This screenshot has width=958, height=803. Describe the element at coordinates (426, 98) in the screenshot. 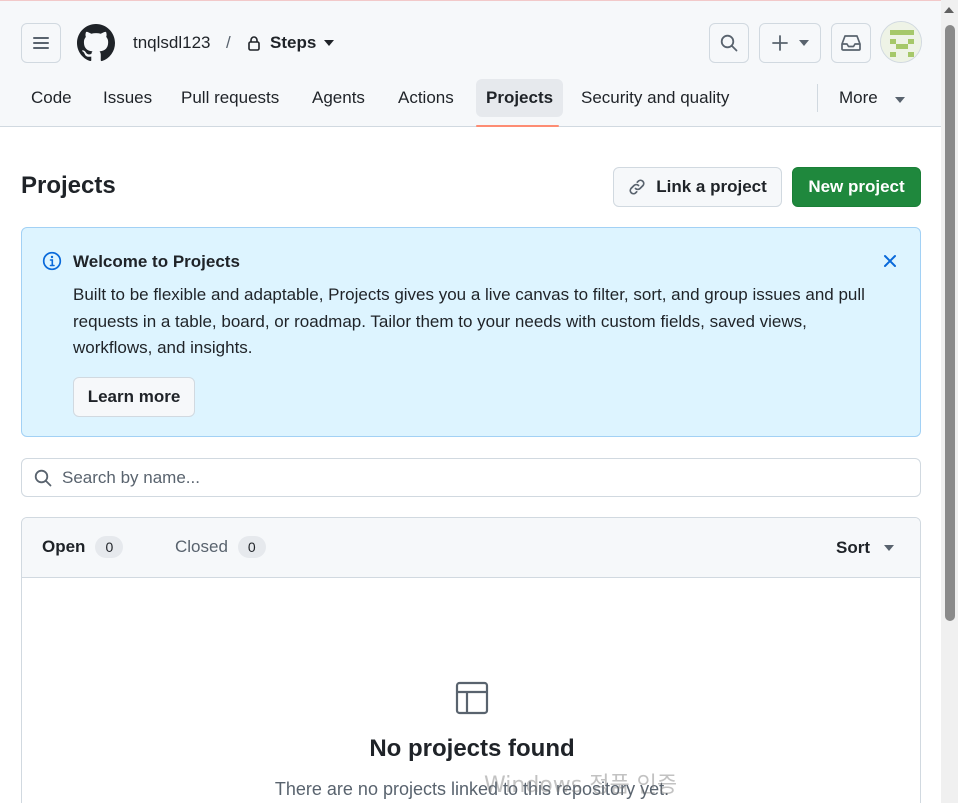

I see `tab-actions: Actions` at that location.